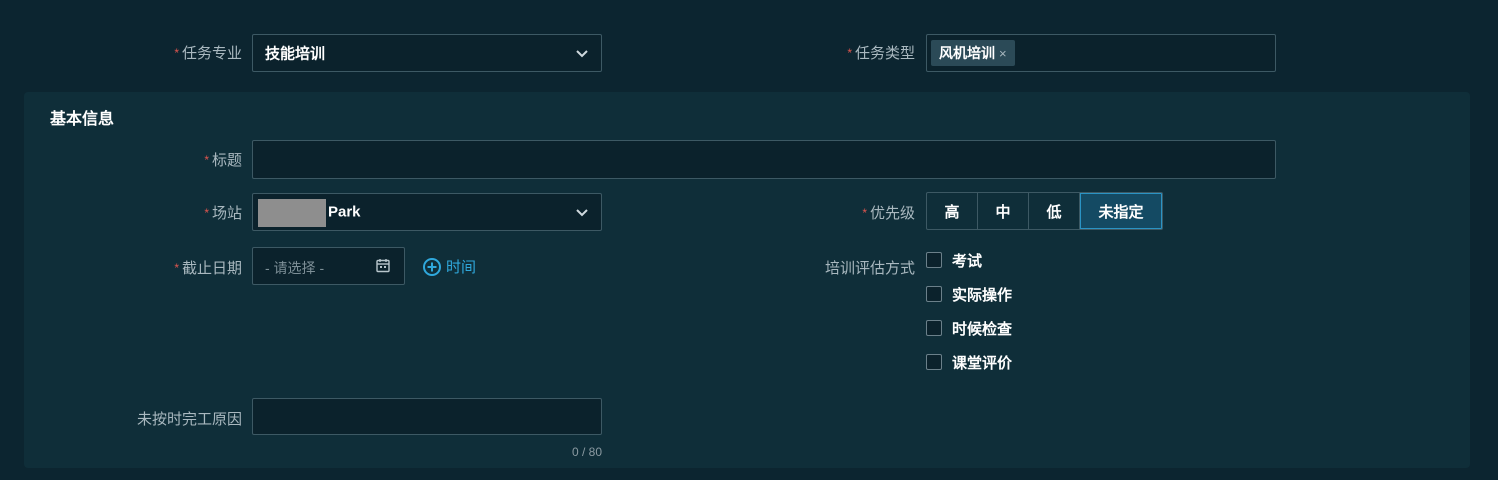 The width and height of the screenshot is (1498, 480). Describe the element at coordinates (982, 295) in the screenshot. I see `checkbox-label: 实际操作` at that location.